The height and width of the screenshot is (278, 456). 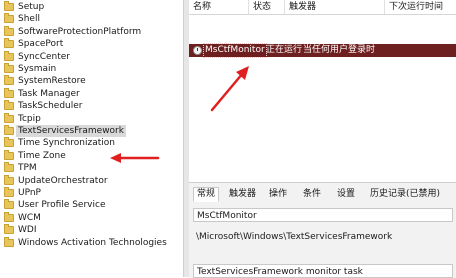 I want to click on tree-item-label: User Profile Service, so click(x=62, y=205).